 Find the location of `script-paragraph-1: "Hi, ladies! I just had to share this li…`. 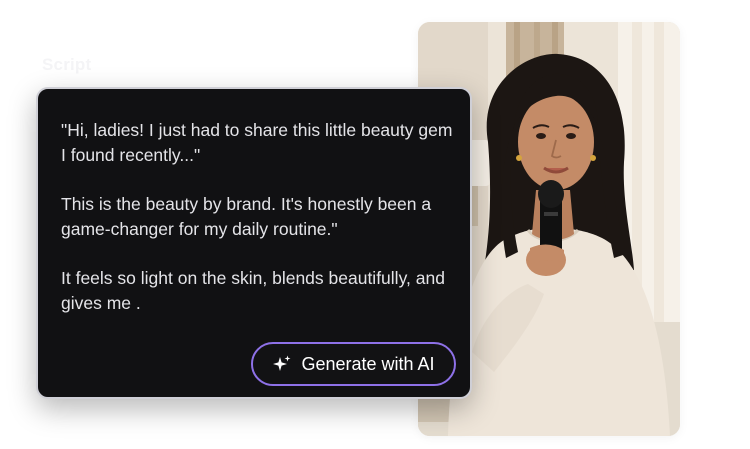

script-paragraph-1: "Hi, ladies! I just had to share this li… is located at coordinates (257, 142).